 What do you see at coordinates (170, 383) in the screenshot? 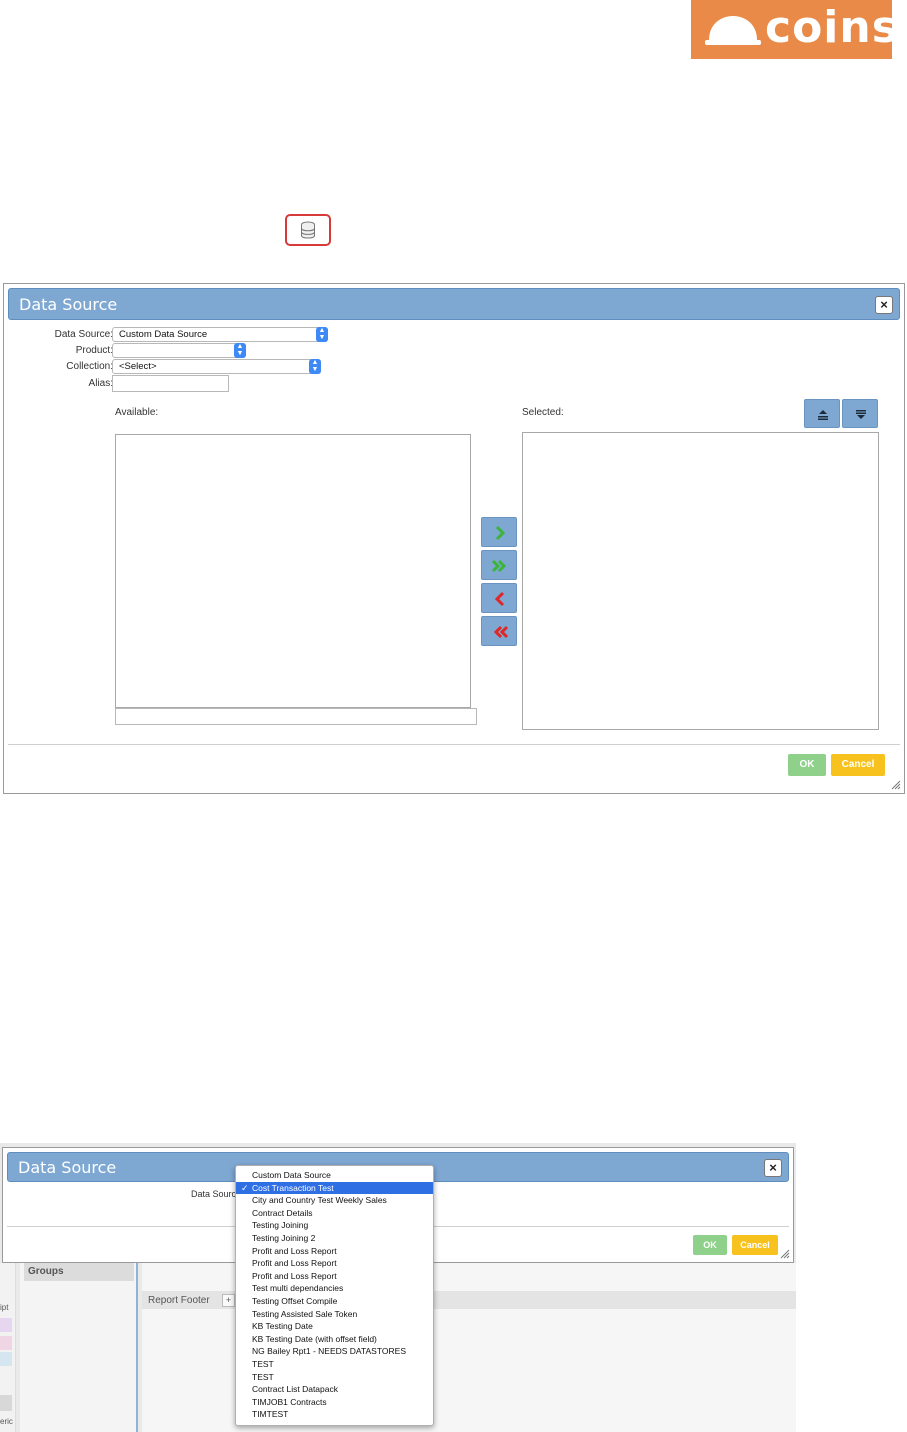
I see `alias-input` at bounding box center [170, 383].